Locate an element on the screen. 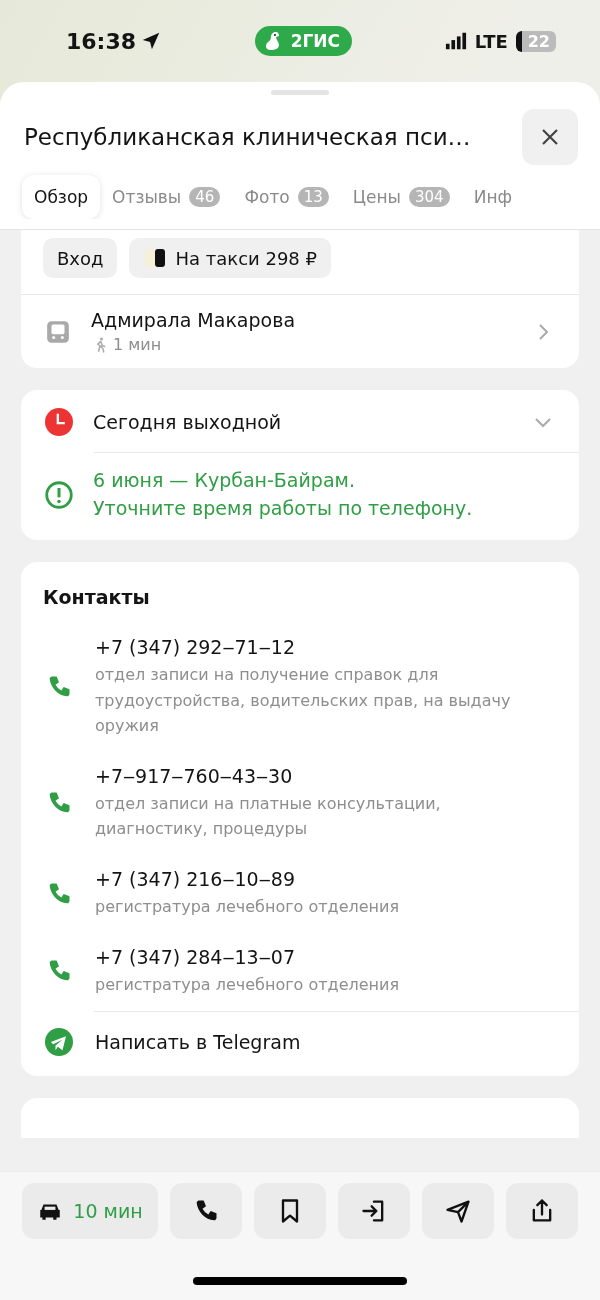  drag-handle is located at coordinates (300, 92).